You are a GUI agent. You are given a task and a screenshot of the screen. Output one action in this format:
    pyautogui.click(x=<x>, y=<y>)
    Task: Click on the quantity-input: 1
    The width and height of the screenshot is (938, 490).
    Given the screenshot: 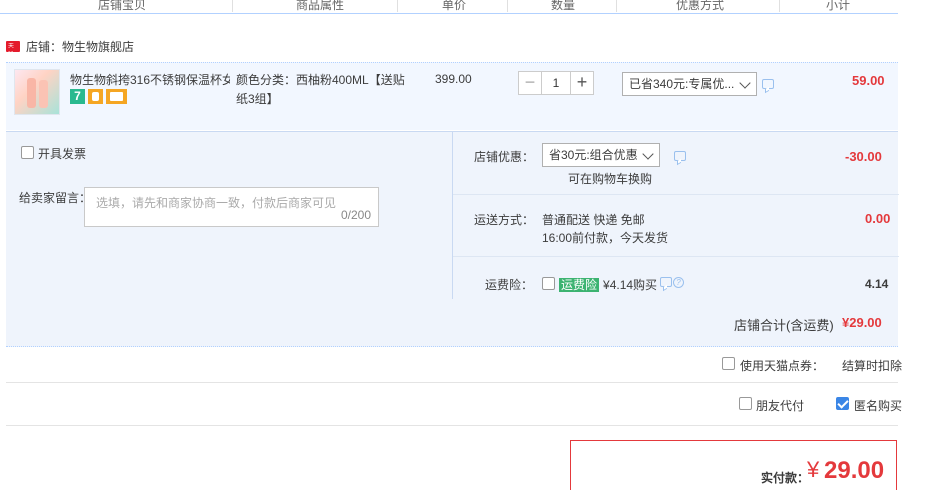 What is the action you would take?
    pyautogui.click(x=556, y=83)
    